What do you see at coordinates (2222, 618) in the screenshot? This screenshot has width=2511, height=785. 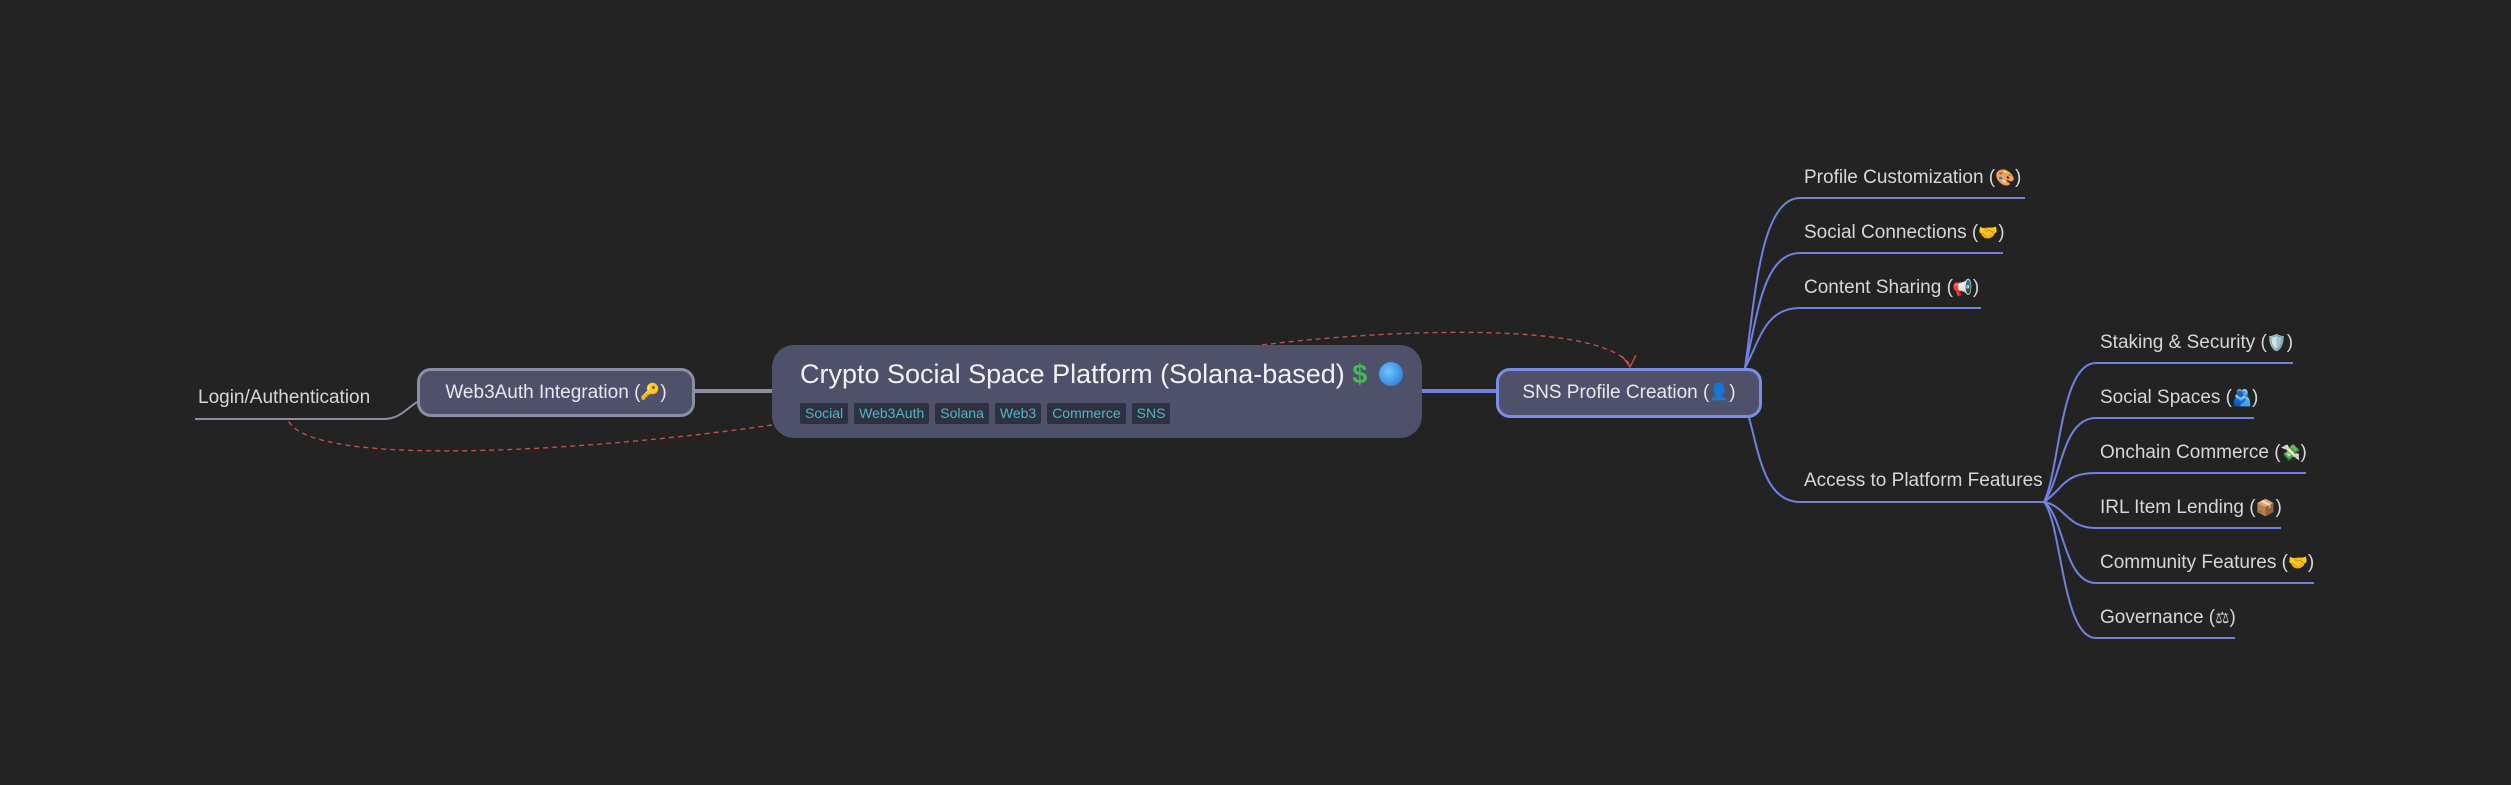 I see `scales-icon: ⚖` at bounding box center [2222, 618].